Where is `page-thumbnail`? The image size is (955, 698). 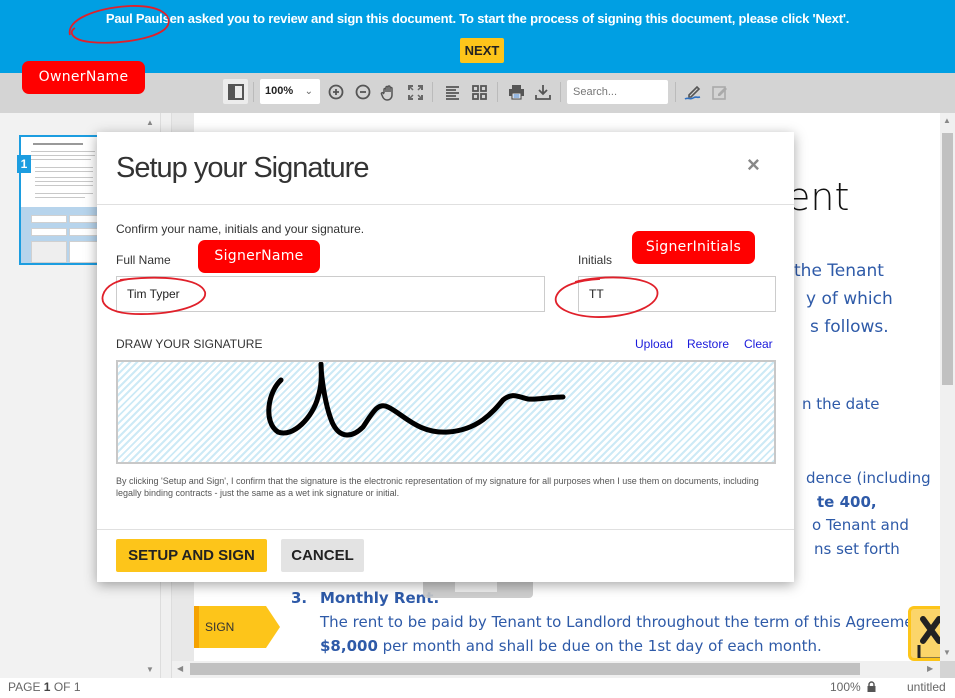
page-thumbnail is located at coordinates (59, 200).